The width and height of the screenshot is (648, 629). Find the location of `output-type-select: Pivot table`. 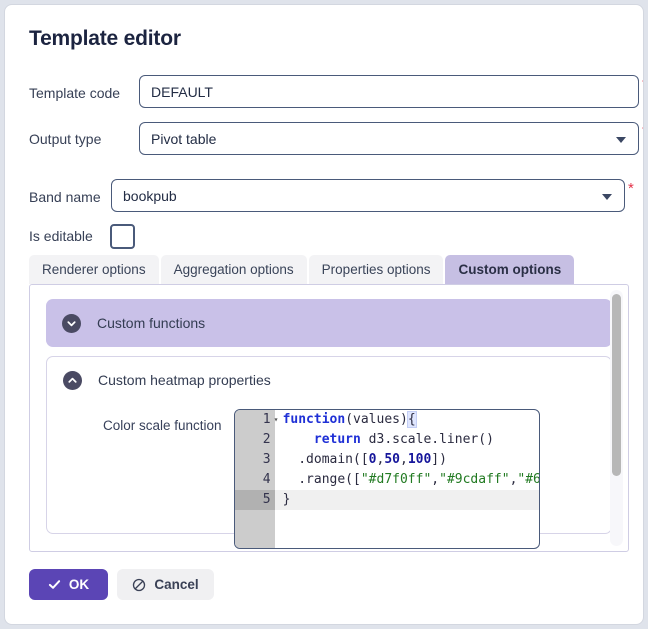

output-type-select: Pivot table is located at coordinates (389, 138).